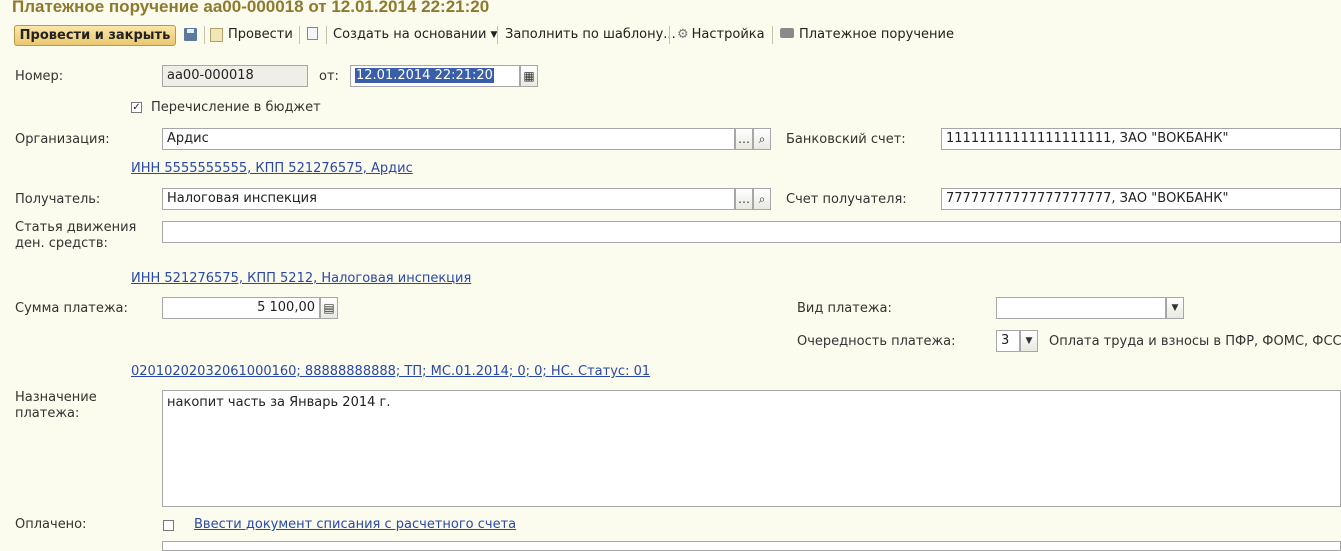 This screenshot has height=551, width=1341. Describe the element at coordinates (846, 199) in the screenshot. I see `recipient-account-label: Счет получателя:` at that location.